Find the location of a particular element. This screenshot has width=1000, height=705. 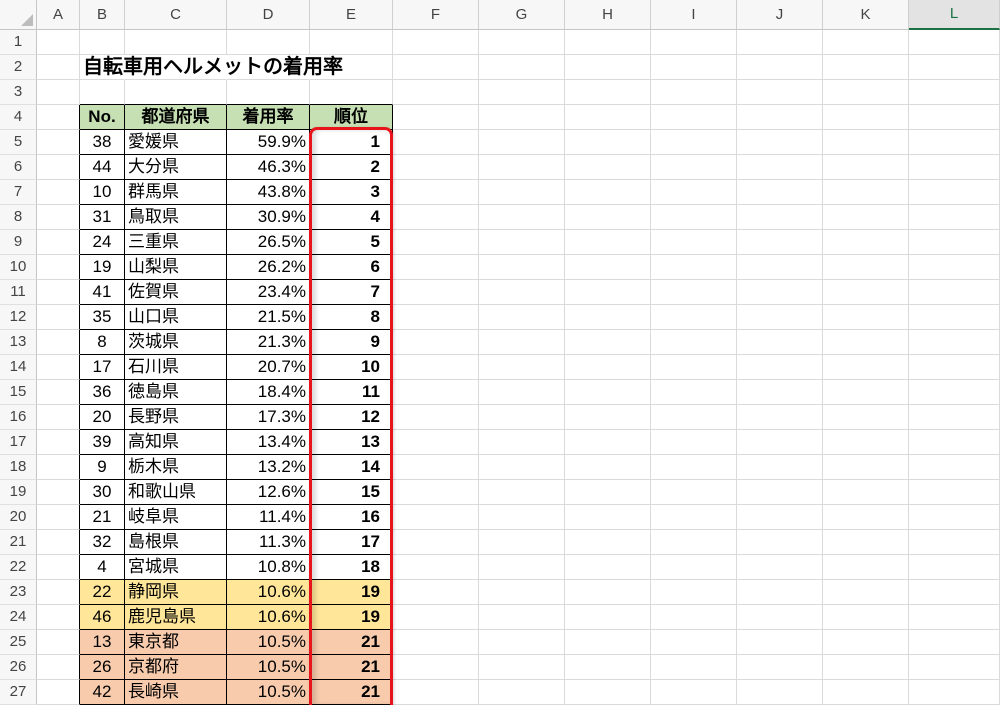

cell-E1 is located at coordinates (351, 42).